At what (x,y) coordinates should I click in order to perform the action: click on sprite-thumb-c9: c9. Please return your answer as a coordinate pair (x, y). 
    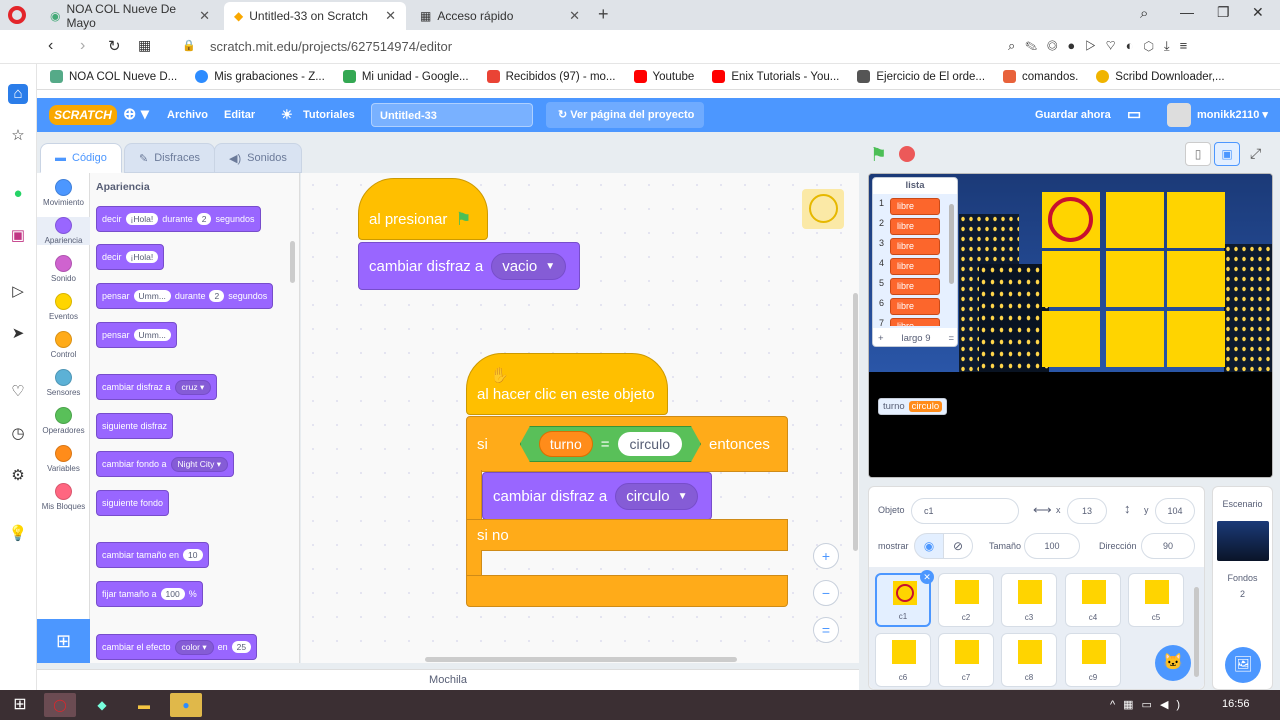
    Looking at the image, I should click on (1093, 660).